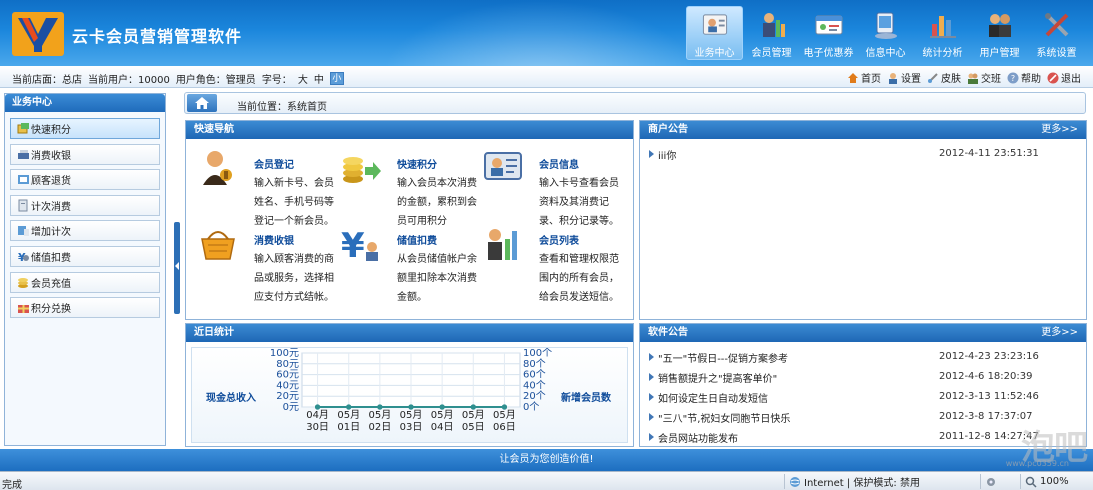 This screenshot has height=490, width=1093. Describe the element at coordinates (1064, 77) in the screenshot. I see `logout-link: 退出` at that location.